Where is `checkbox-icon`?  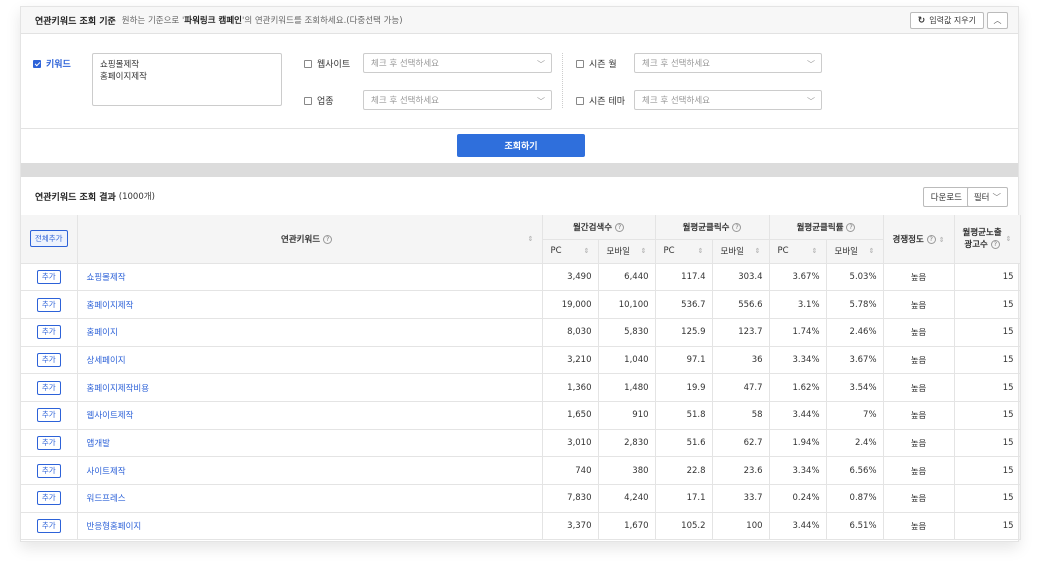 checkbox-icon is located at coordinates (308, 100).